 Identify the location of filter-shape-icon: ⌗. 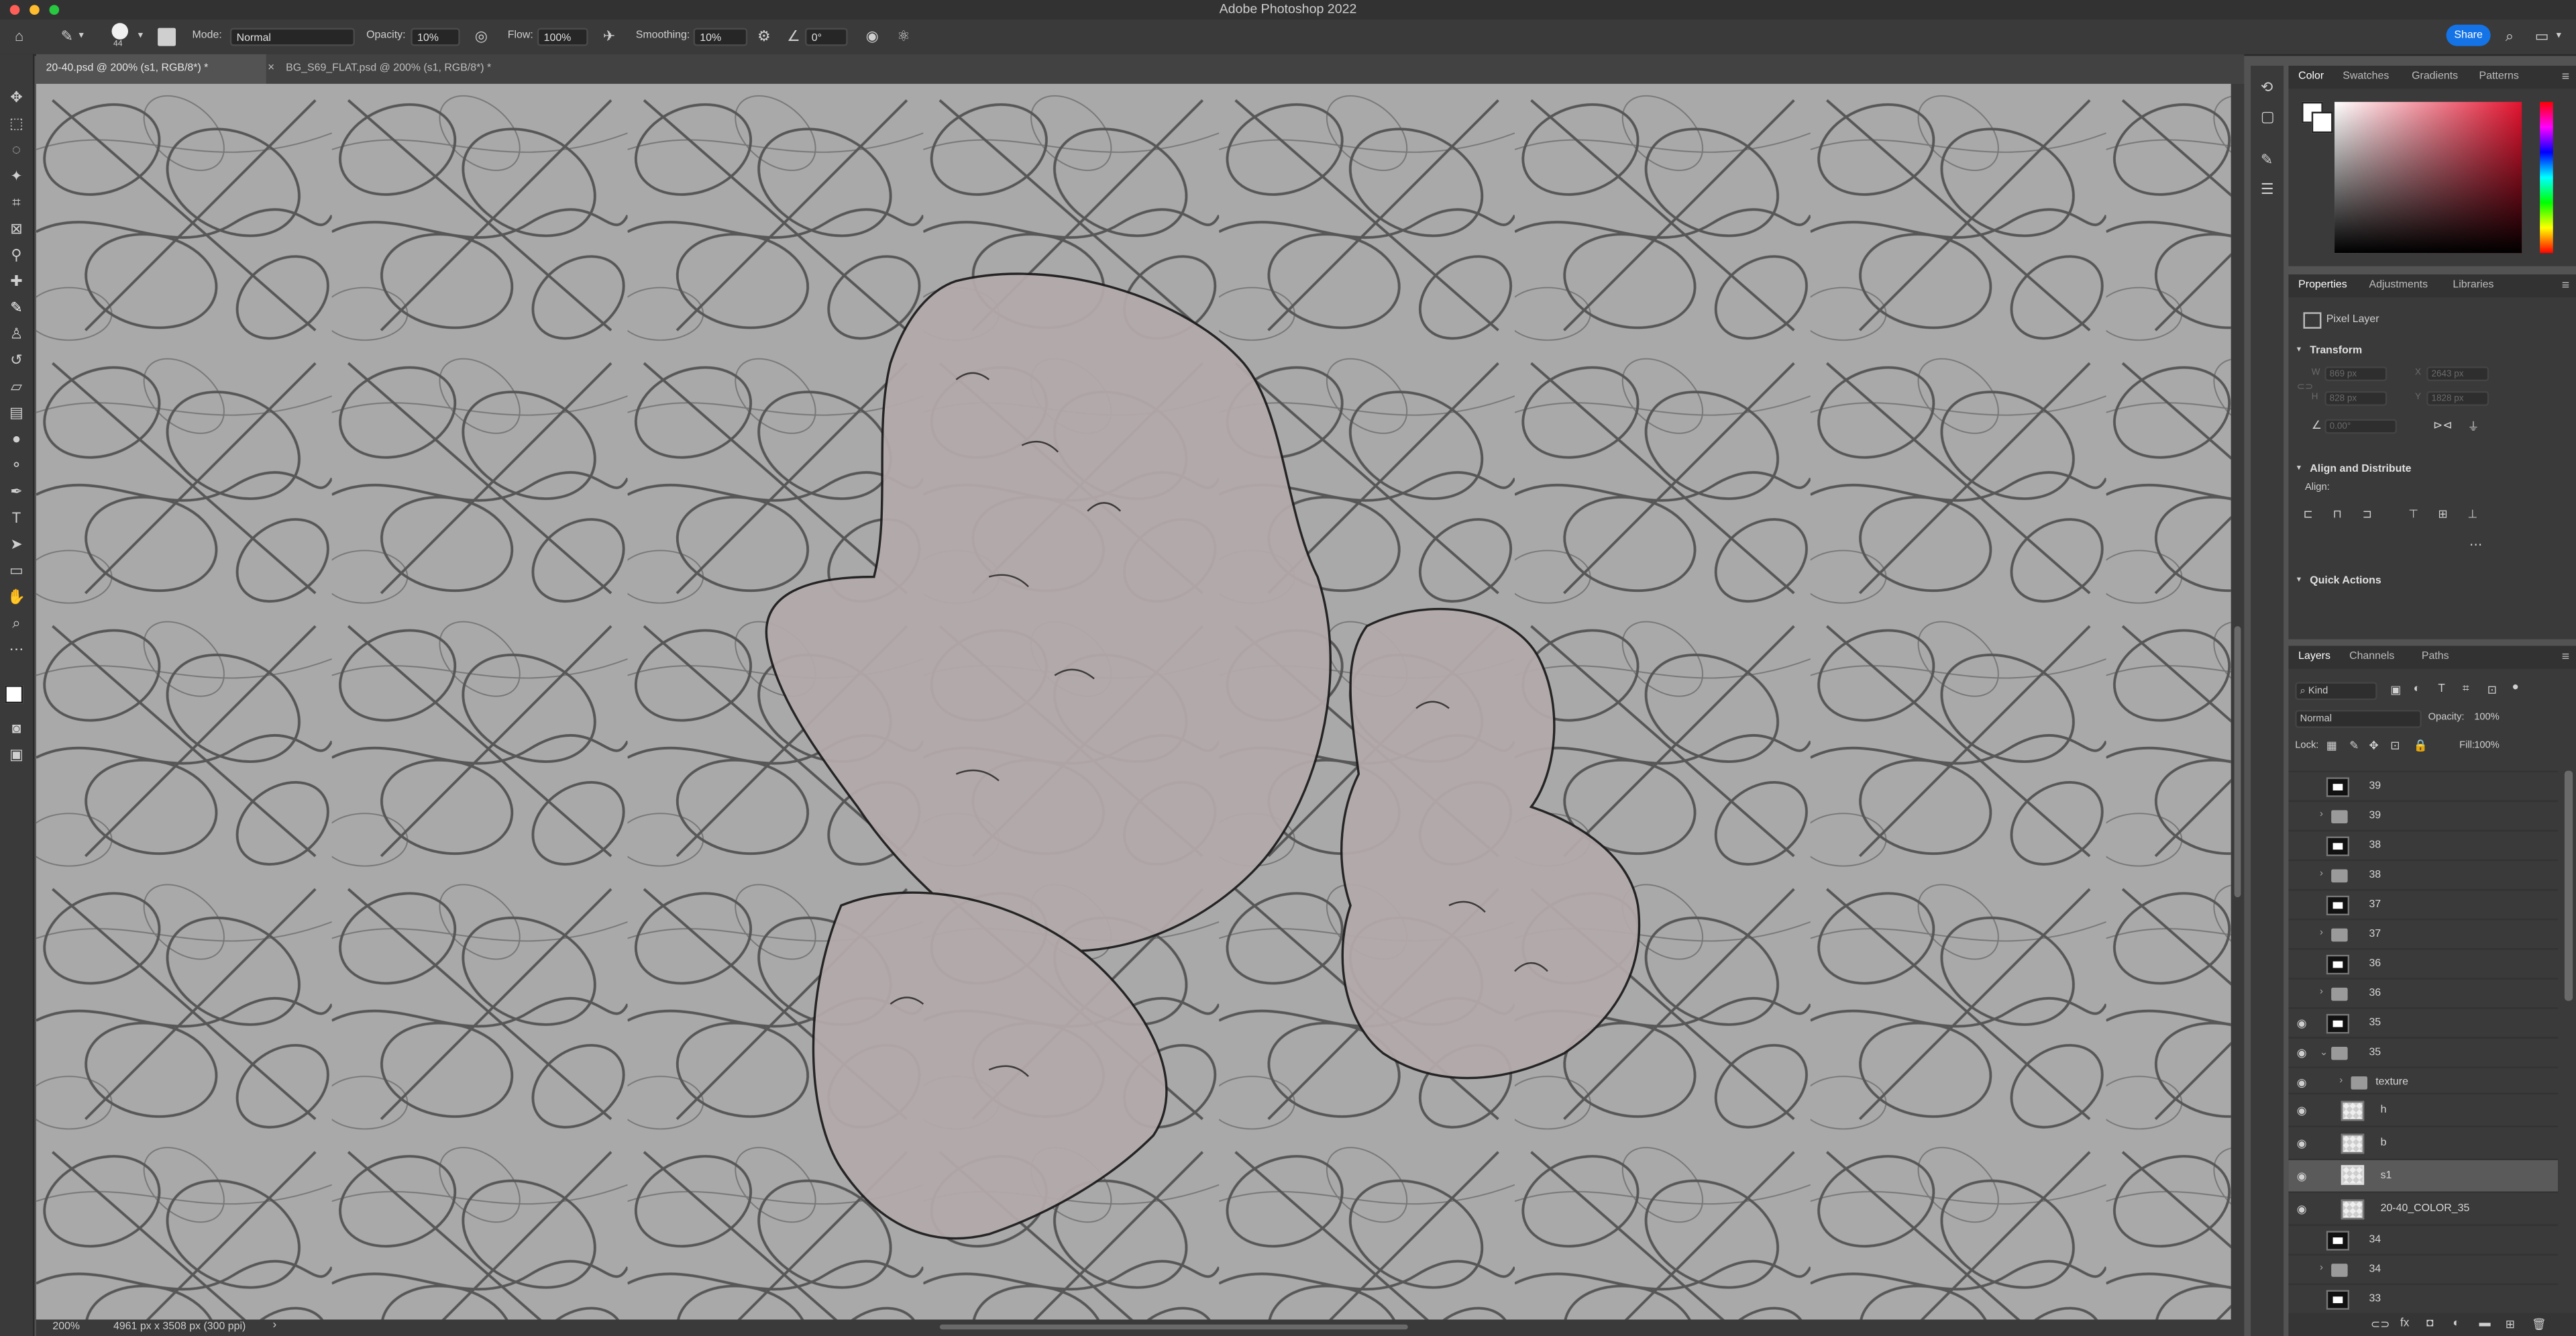
(2466, 690).